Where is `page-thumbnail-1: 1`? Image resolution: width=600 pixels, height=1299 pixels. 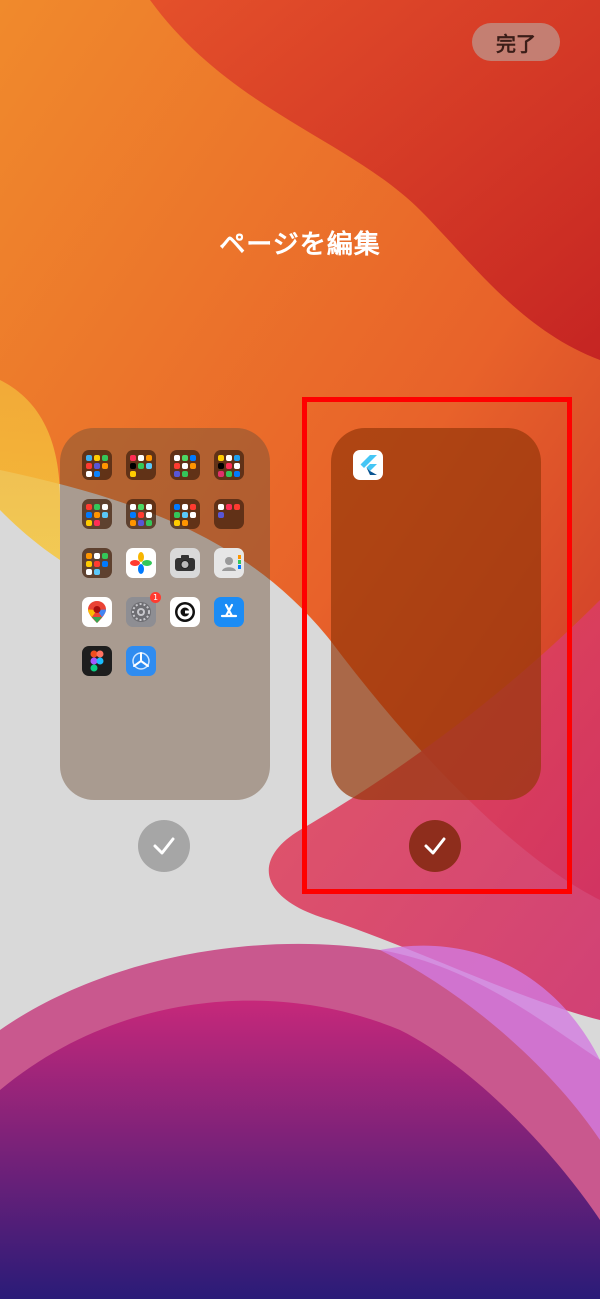
page-thumbnail-1: 1 is located at coordinates (165, 614).